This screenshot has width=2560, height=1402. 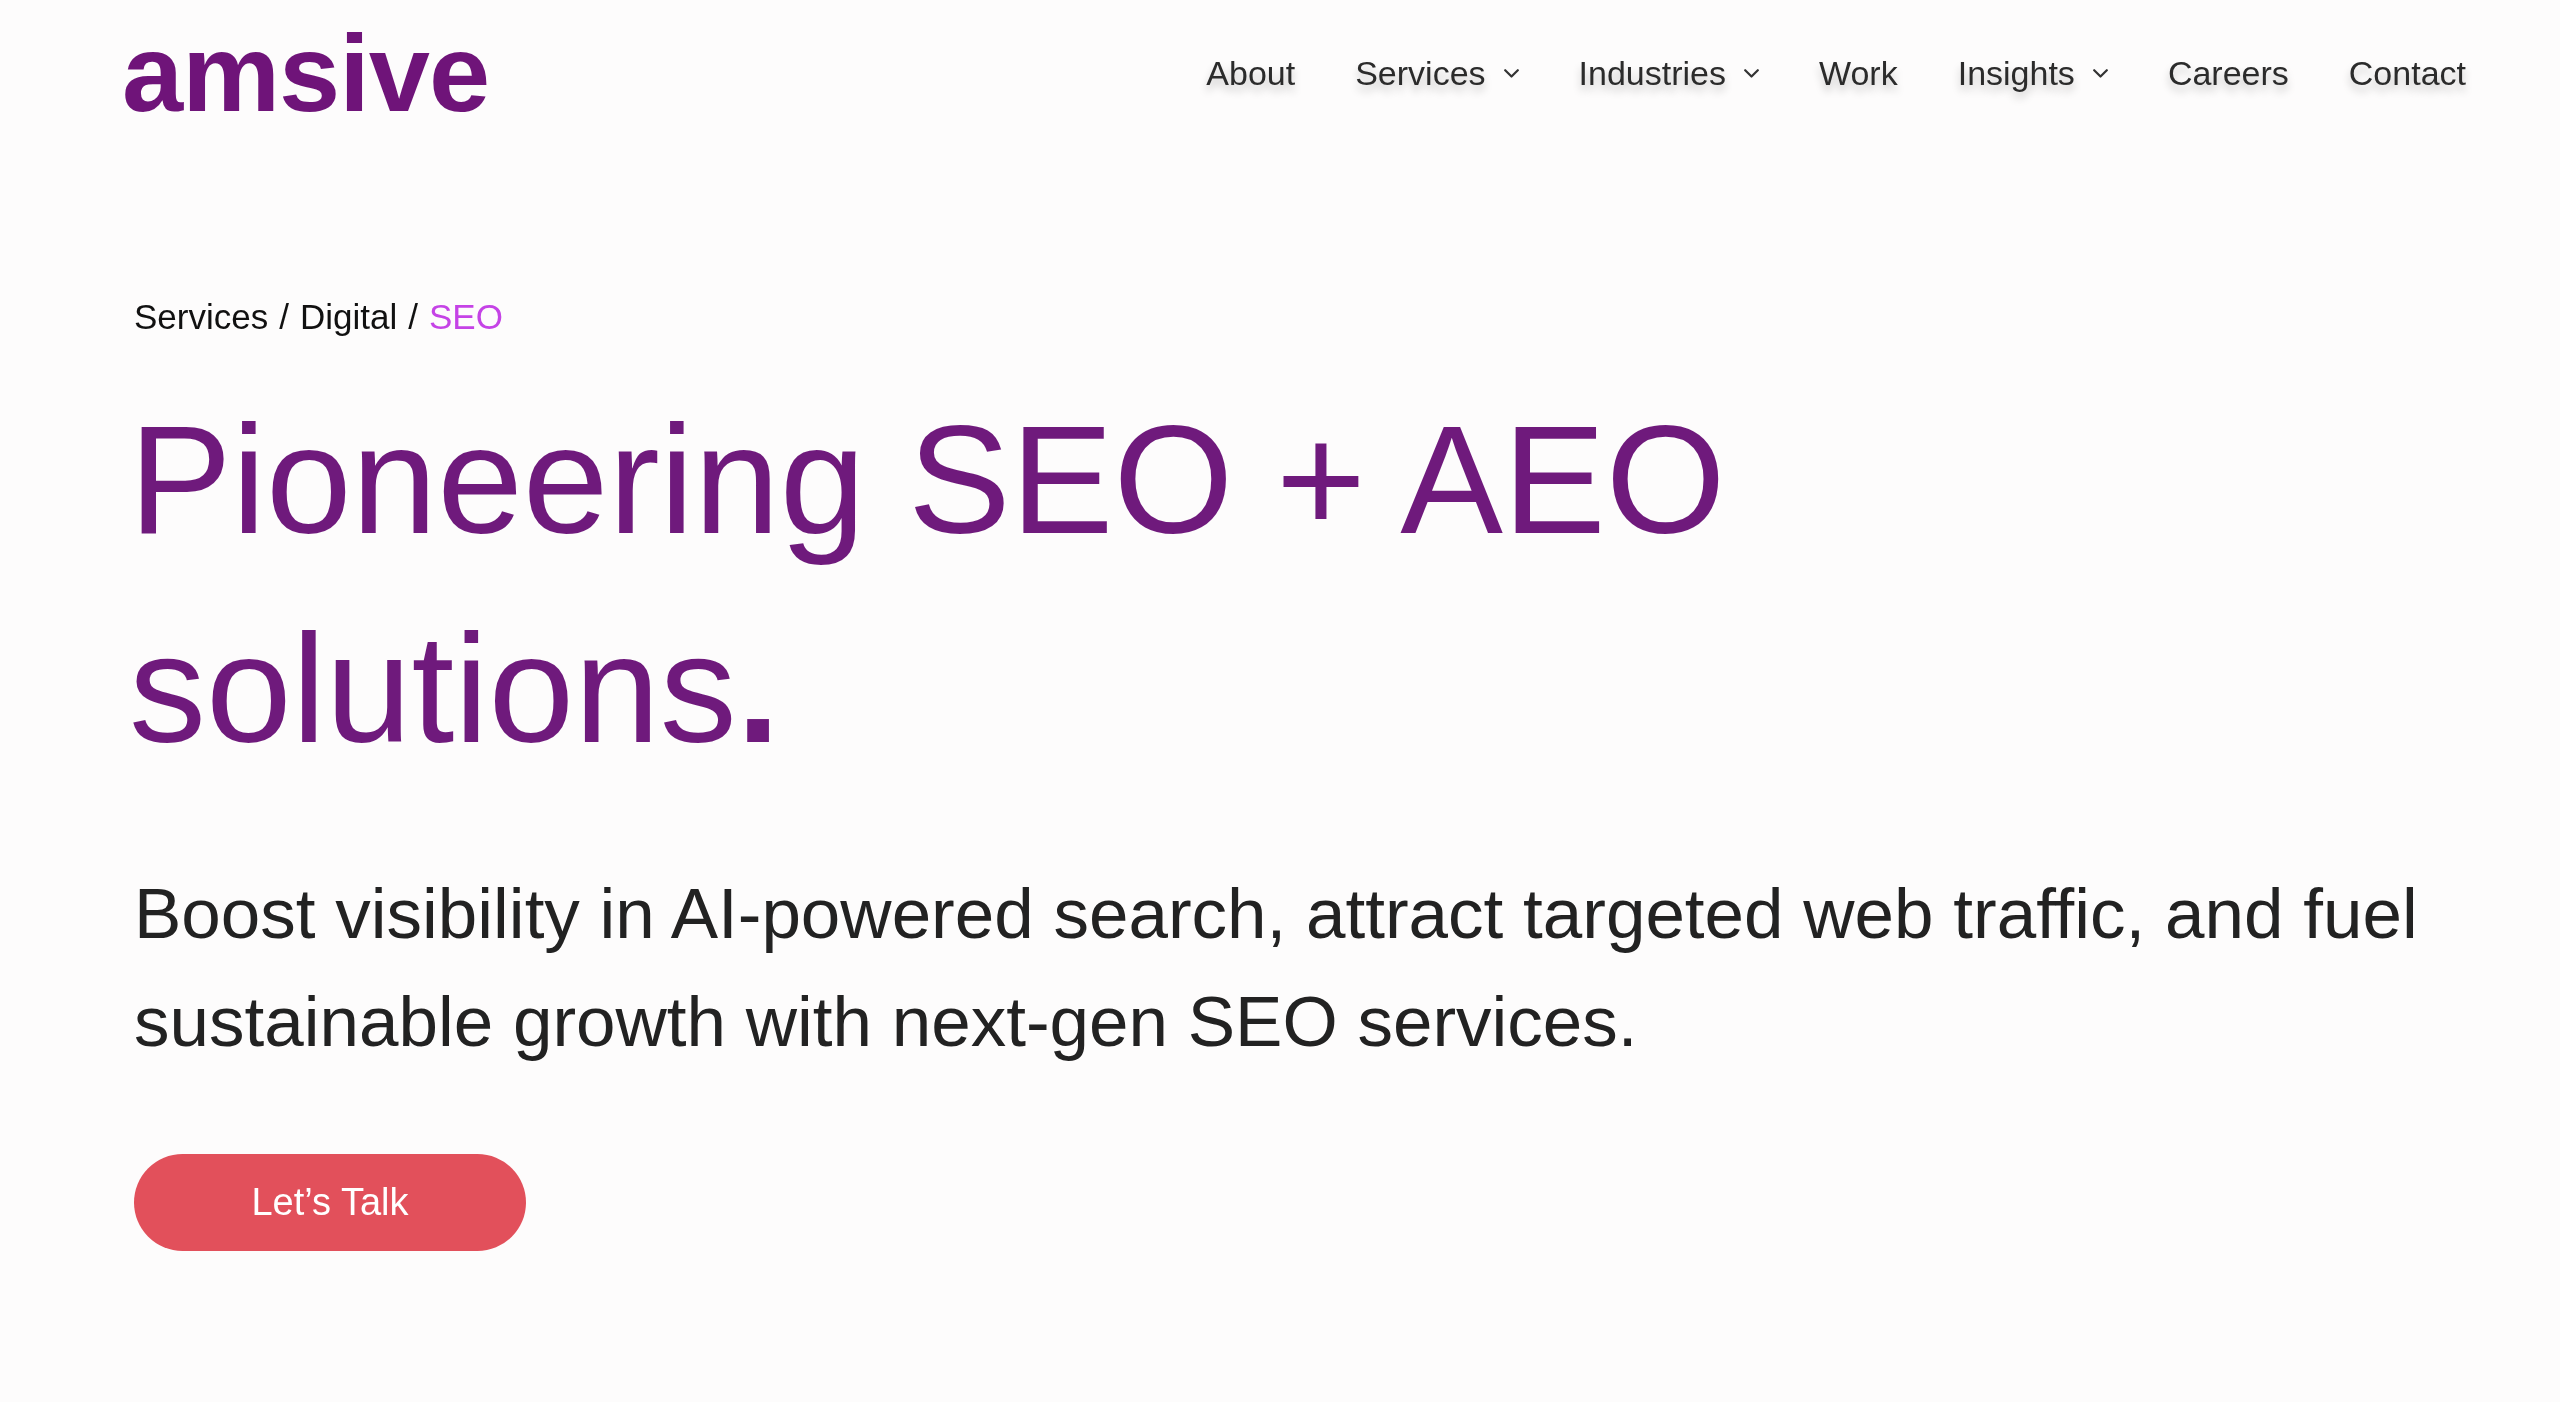 What do you see at coordinates (2407, 73) in the screenshot?
I see `nav-link: Contact` at bounding box center [2407, 73].